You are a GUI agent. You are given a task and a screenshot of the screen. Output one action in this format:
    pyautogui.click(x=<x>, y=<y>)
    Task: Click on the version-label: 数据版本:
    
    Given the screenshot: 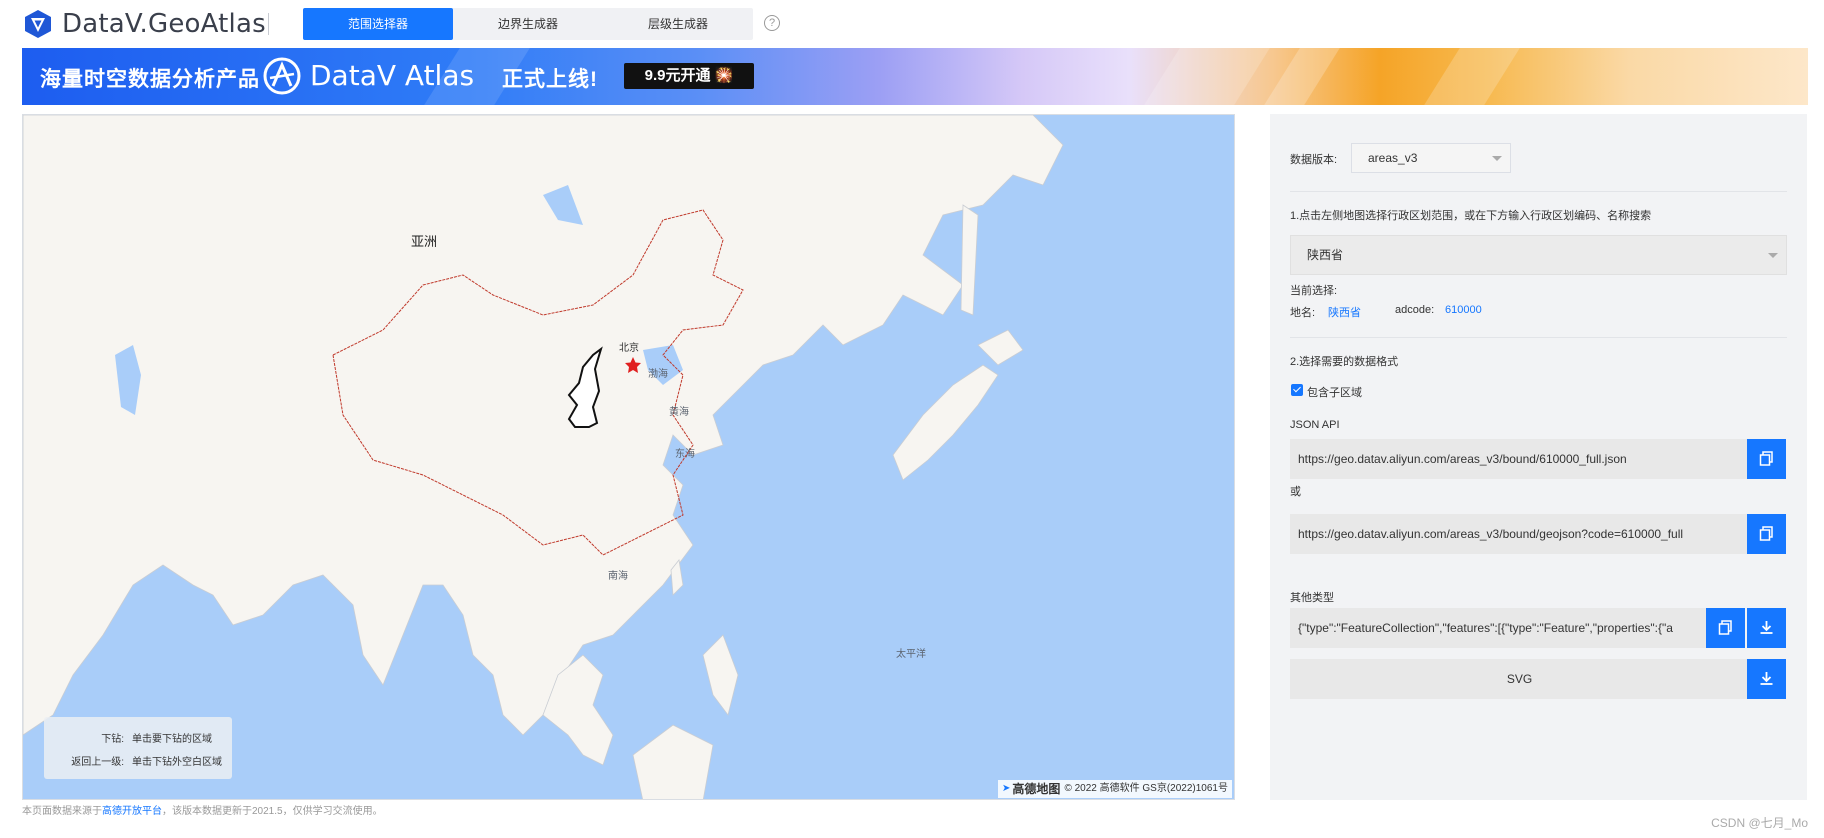 What is the action you would take?
    pyautogui.click(x=1314, y=160)
    